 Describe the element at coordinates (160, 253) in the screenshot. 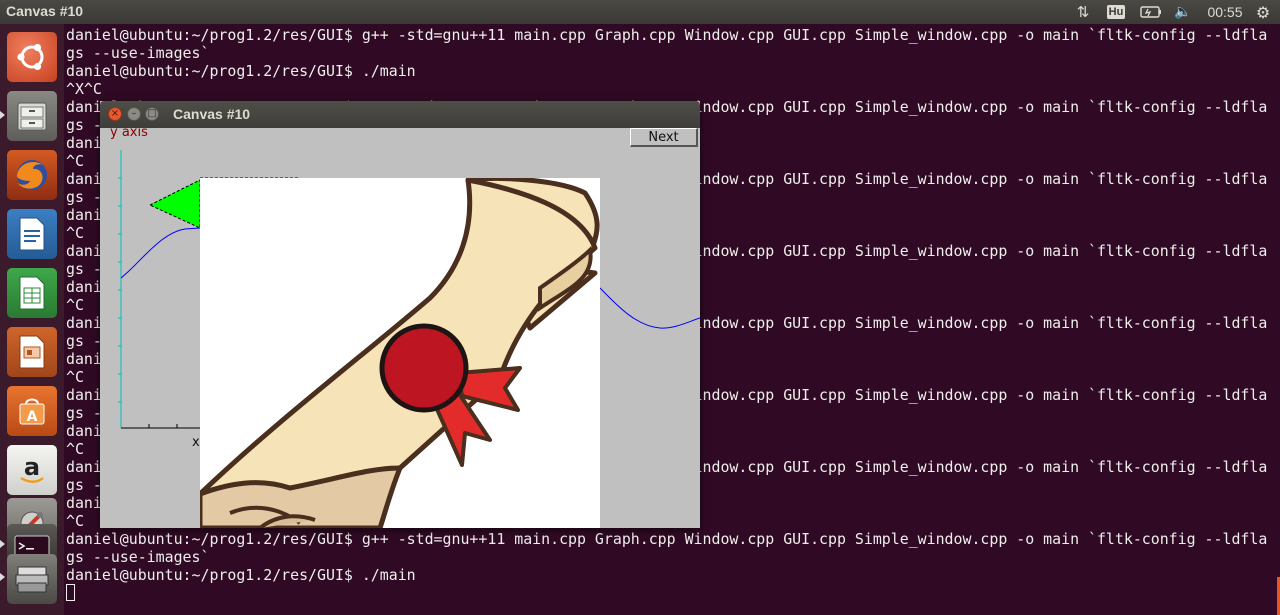

I see `curve-left` at that location.